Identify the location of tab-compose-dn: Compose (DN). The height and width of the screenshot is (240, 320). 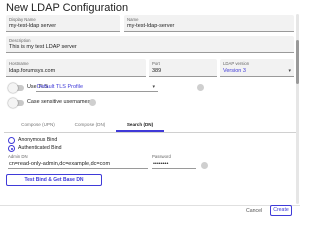
(90, 125).